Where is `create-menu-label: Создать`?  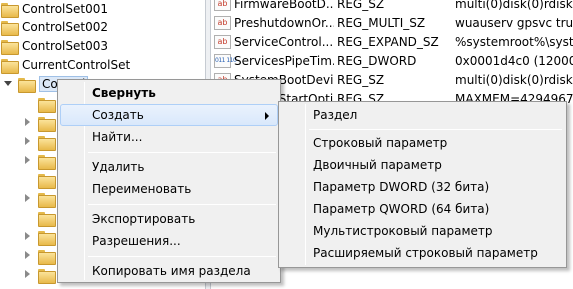
create-menu-label: Создать is located at coordinates (118, 115).